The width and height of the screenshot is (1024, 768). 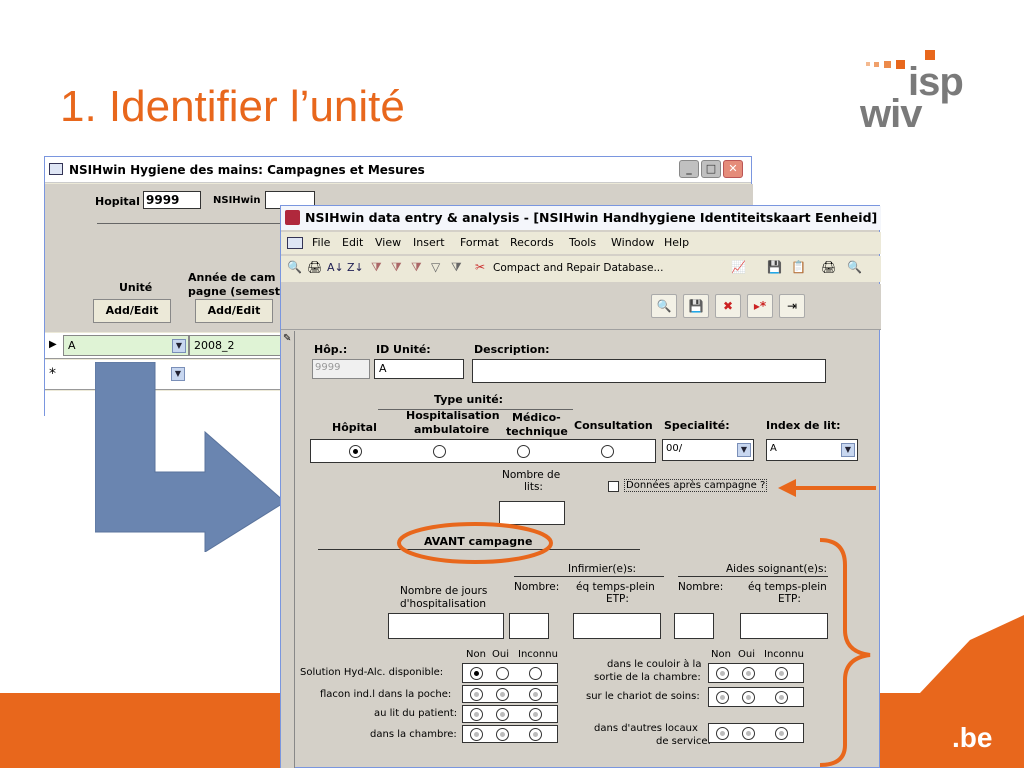 What do you see at coordinates (475, 543) in the screenshot?
I see `annotation-ellipse` at bounding box center [475, 543].